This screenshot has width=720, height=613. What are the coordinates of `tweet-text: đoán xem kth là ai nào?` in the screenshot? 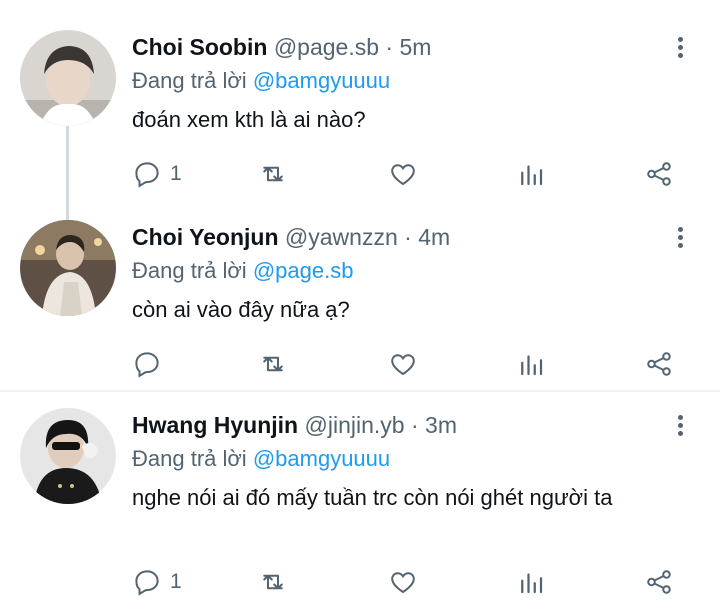 It's located at (249, 119).